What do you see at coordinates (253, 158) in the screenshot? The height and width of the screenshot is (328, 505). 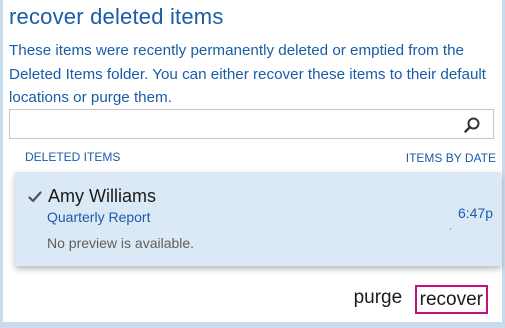 I see `list-header: DELETED ITEMS ITEMS BY DATE` at bounding box center [253, 158].